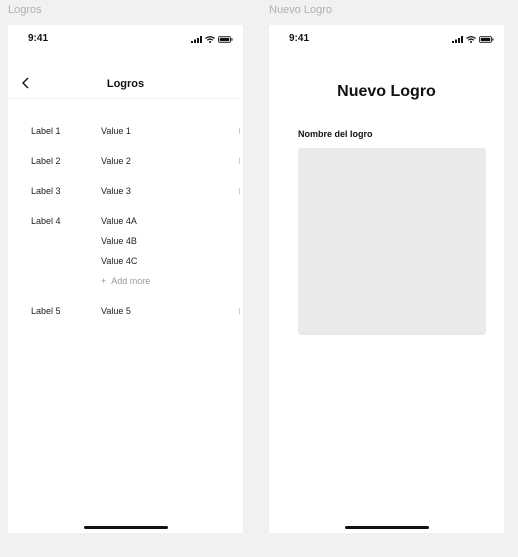 Image resolution: width=518 pixels, height=557 pixels. What do you see at coordinates (137, 141) in the screenshot?
I see `list-item: Label 1 Value 1` at bounding box center [137, 141].